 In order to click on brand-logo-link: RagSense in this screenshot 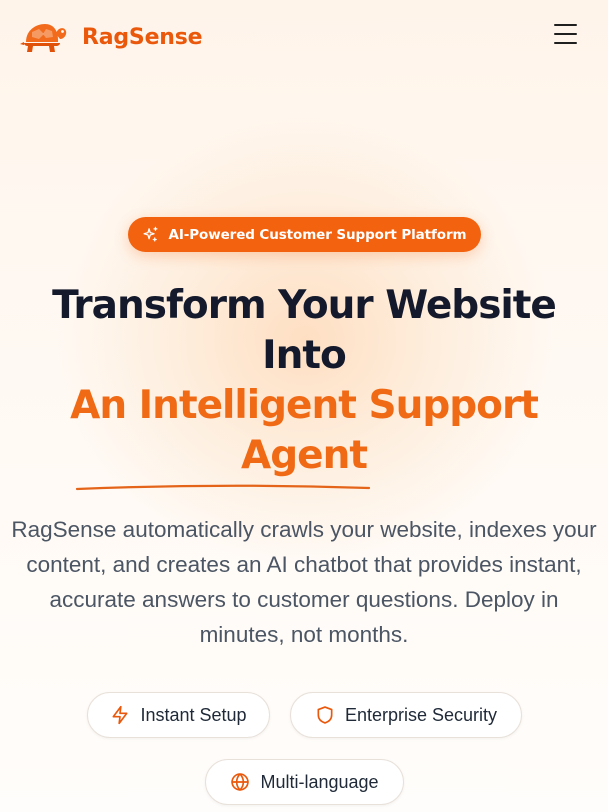, I will do `click(111, 37)`.